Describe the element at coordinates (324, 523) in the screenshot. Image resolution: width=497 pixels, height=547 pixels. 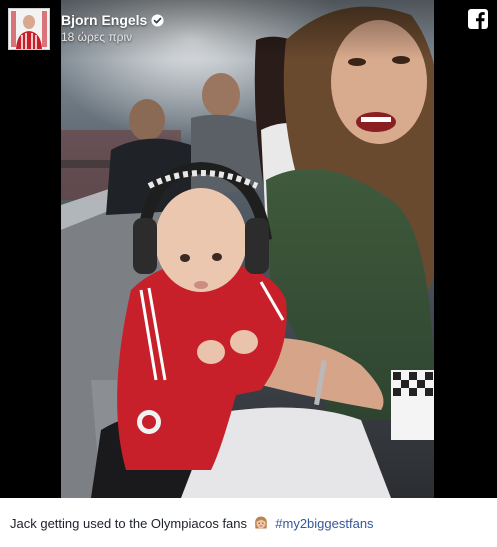
I see `caption-hashtag-link: #my2biggestfans` at that location.